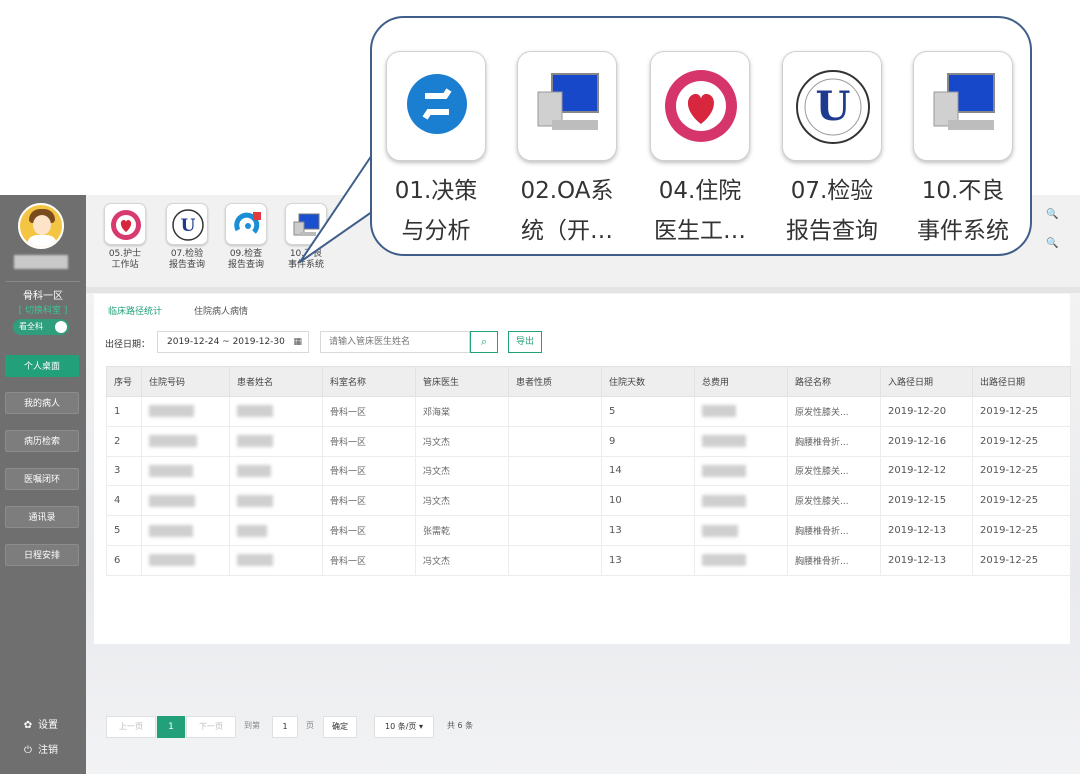 This screenshot has width=1080, height=774. Describe the element at coordinates (135, 310) in the screenshot. I see `tab-clinical-path-stats: 临床路径统计` at that location.